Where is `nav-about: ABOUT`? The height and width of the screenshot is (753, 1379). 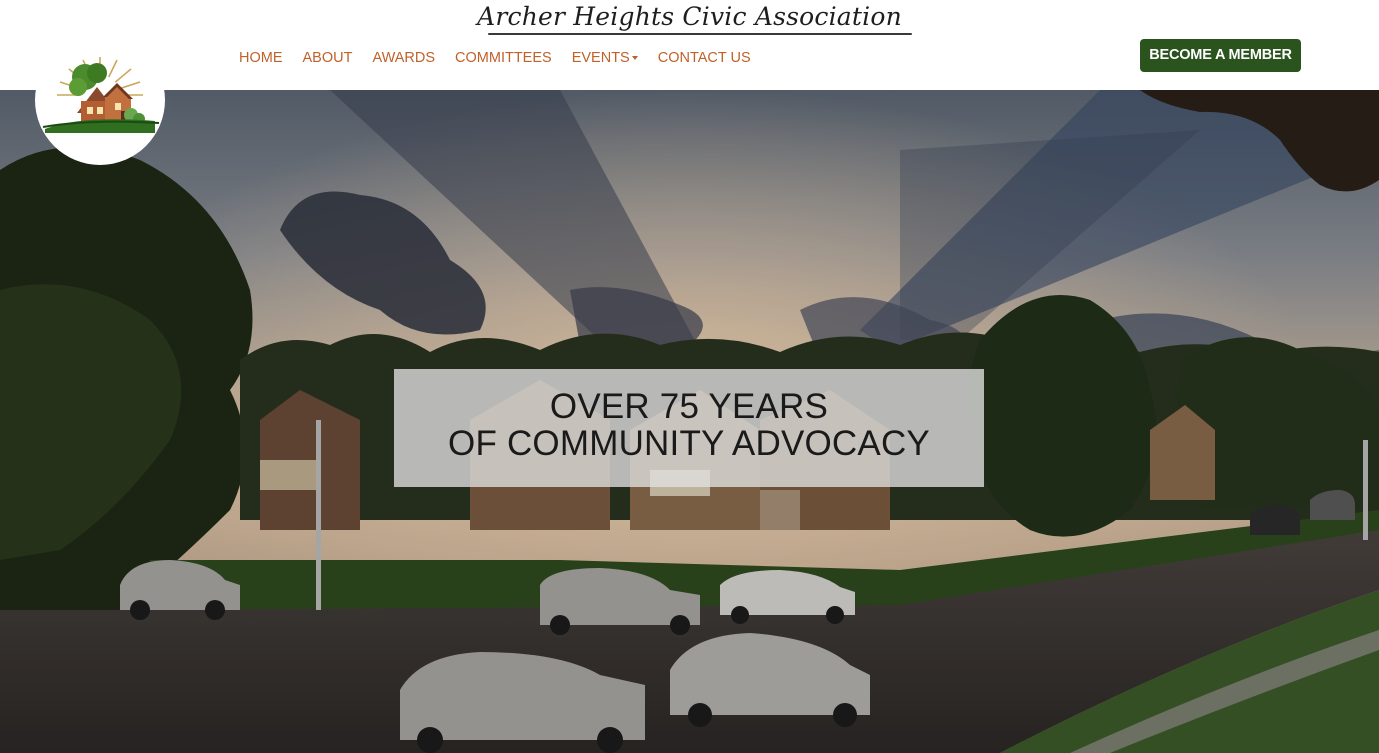 nav-about: ABOUT is located at coordinates (328, 58).